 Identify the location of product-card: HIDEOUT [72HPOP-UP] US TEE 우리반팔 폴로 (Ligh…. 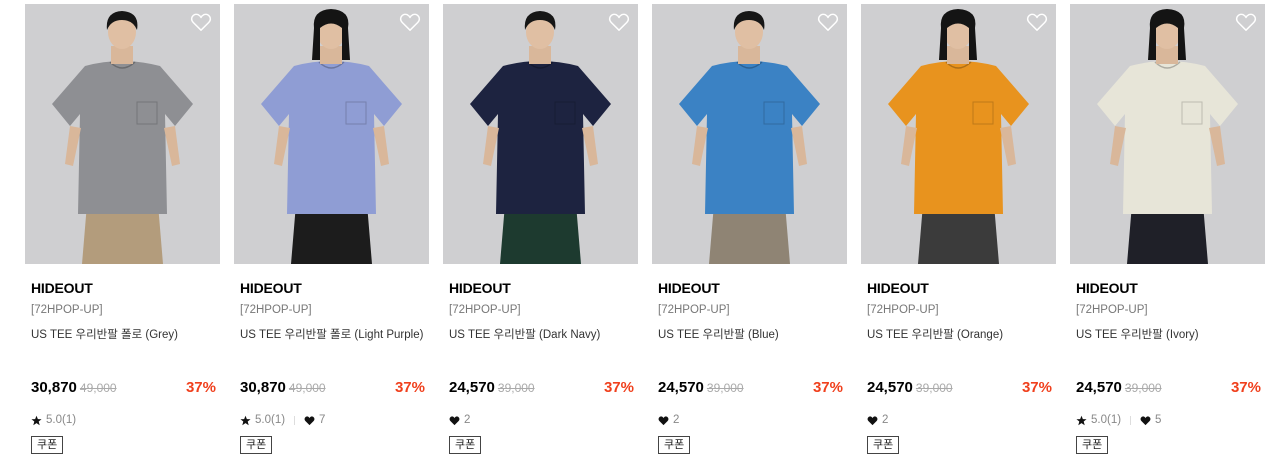
(331, 234).